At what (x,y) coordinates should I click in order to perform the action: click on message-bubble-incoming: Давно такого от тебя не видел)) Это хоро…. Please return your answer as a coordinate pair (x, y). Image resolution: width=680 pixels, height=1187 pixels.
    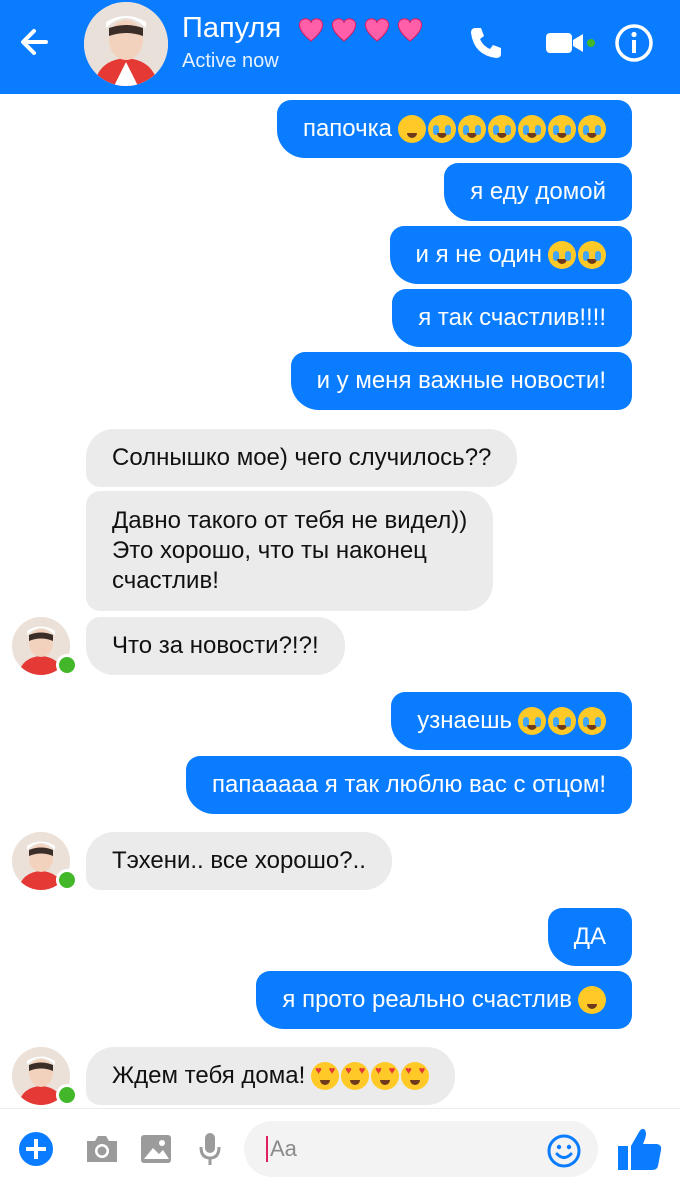
    Looking at the image, I should click on (290, 551).